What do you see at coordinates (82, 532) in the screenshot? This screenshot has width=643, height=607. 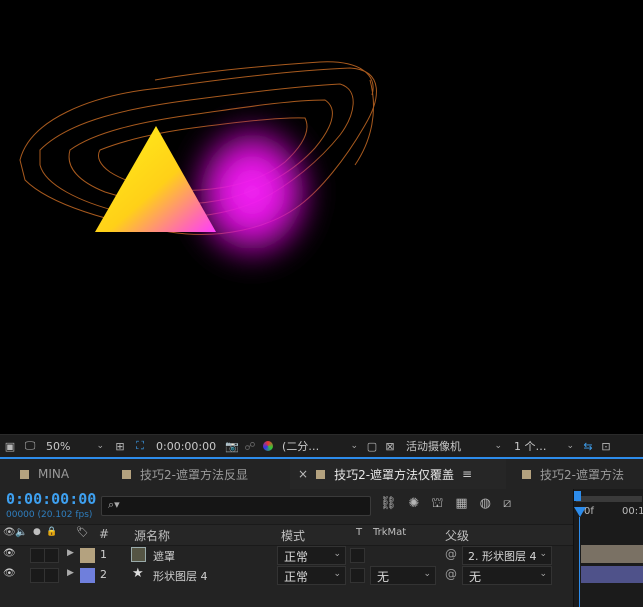 I see `label-icon: 🏷` at bounding box center [82, 532].